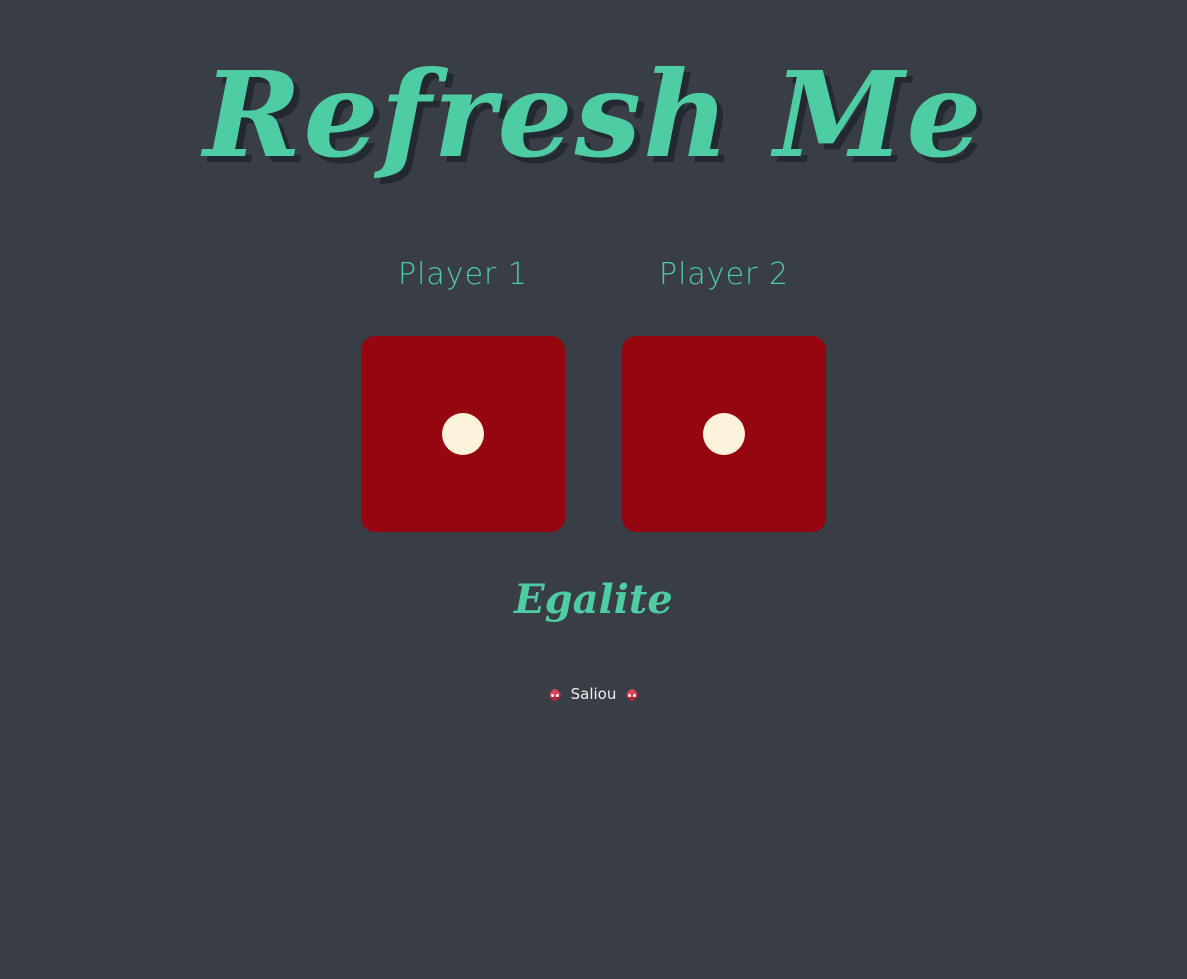  I want to click on player-1: Player 1, so click(463, 275).